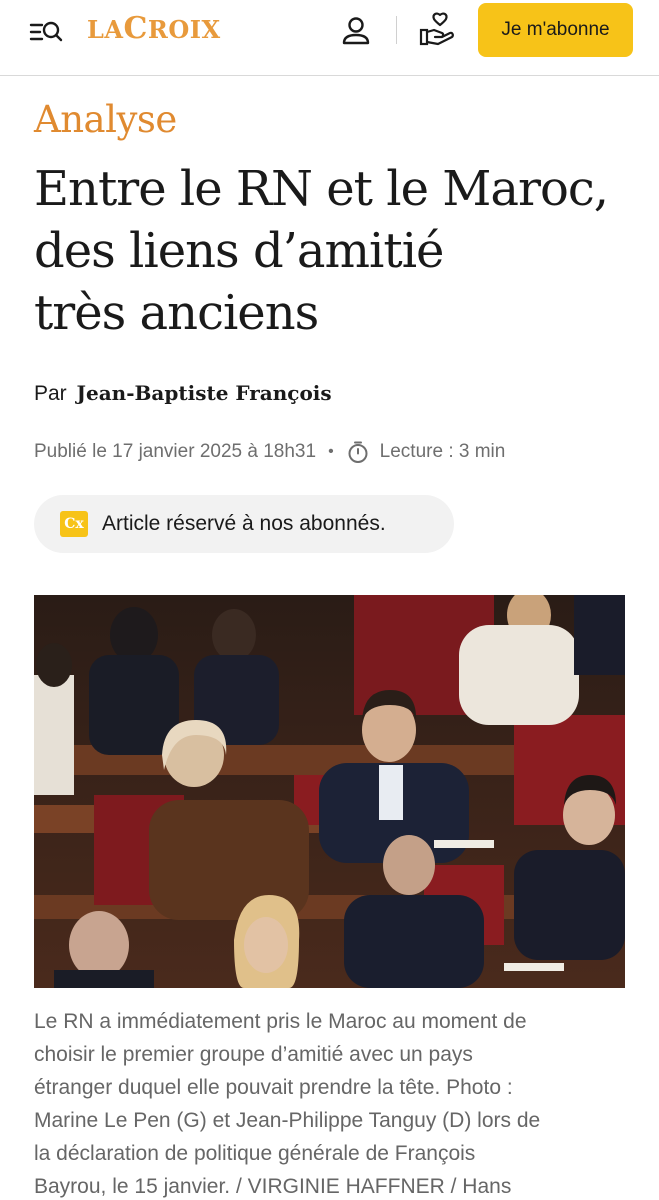  I want to click on premium-badge-icon: Cx, so click(74, 524).